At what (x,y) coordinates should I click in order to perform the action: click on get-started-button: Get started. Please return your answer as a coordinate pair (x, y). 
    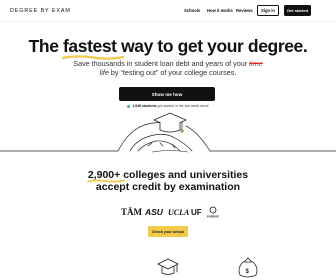
    Looking at the image, I should click on (297, 10).